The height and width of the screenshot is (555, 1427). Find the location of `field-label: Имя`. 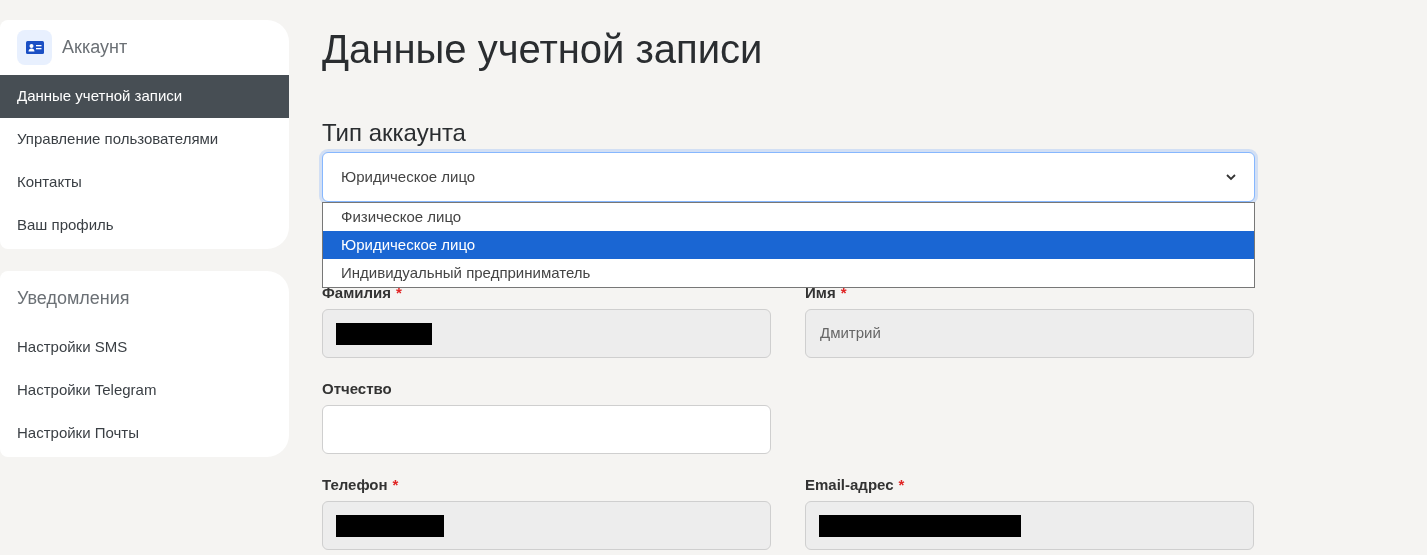

field-label: Имя is located at coordinates (820, 293).